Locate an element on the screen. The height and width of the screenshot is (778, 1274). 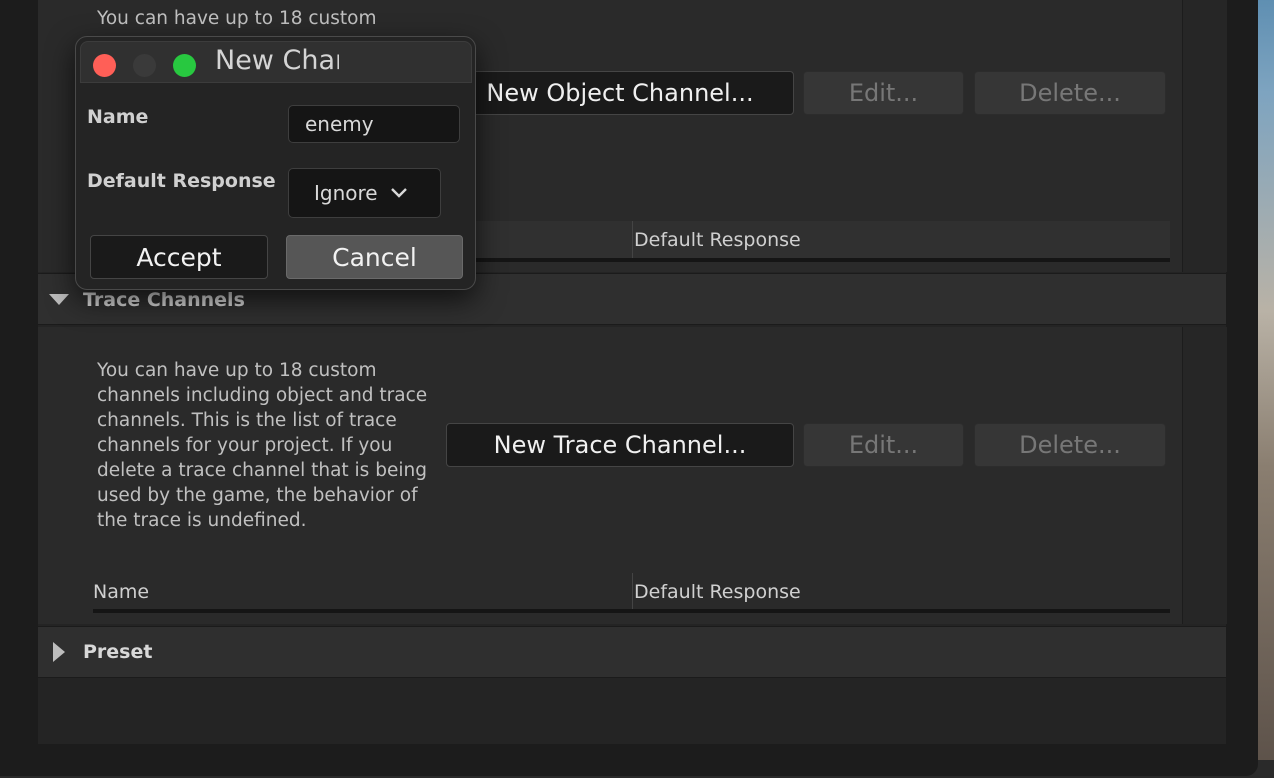
collapse-arrow-icon is located at coordinates (59, 299).